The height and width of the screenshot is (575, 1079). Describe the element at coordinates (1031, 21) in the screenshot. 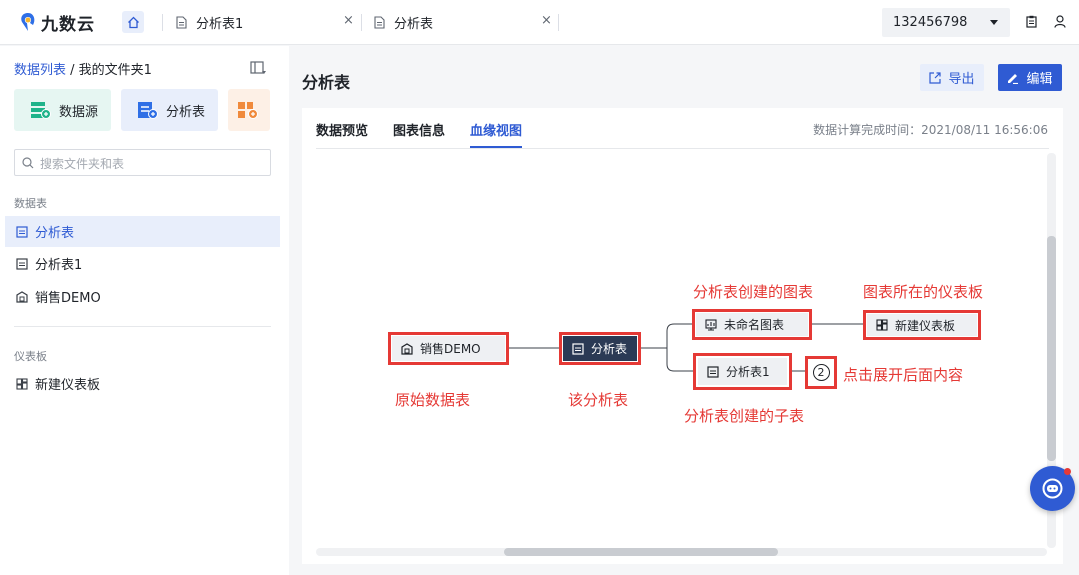

I see `clipboard-icon` at that location.